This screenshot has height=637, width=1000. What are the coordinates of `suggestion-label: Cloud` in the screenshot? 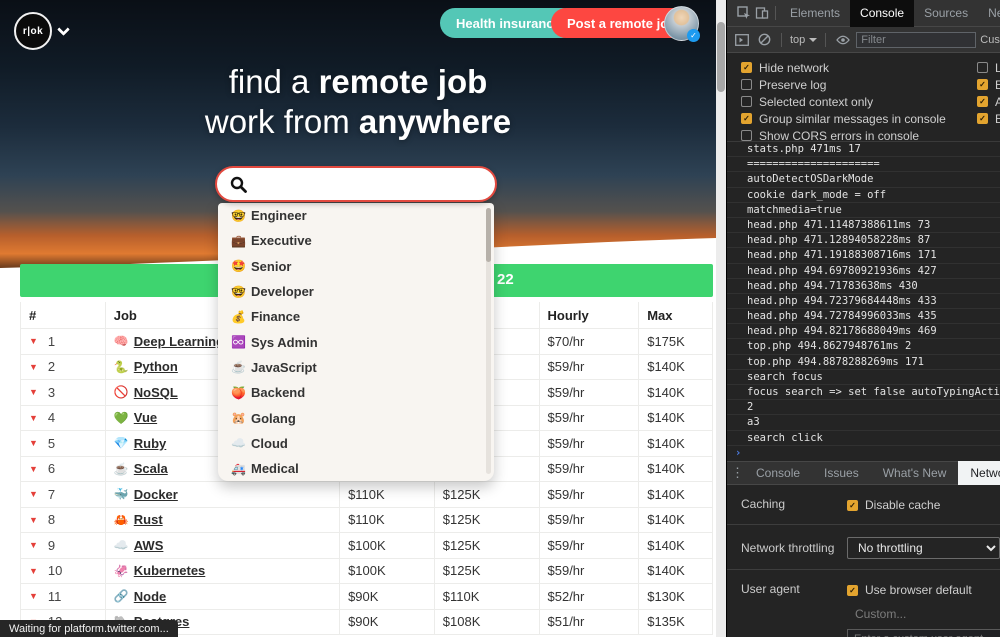 It's located at (269, 443).